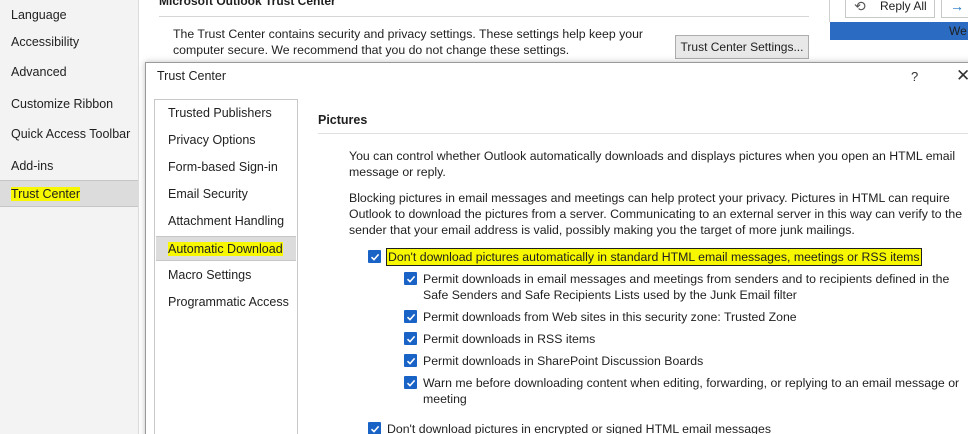 The width and height of the screenshot is (968, 434). What do you see at coordinates (509, 339) in the screenshot?
I see `checkbox-label: Permit downloads in RSS items` at bounding box center [509, 339].